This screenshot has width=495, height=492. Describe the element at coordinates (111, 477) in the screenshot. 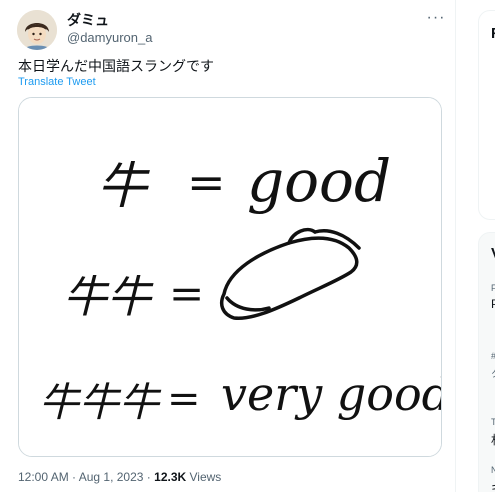

I see `tweet-date: Aug 1, 2023` at that location.